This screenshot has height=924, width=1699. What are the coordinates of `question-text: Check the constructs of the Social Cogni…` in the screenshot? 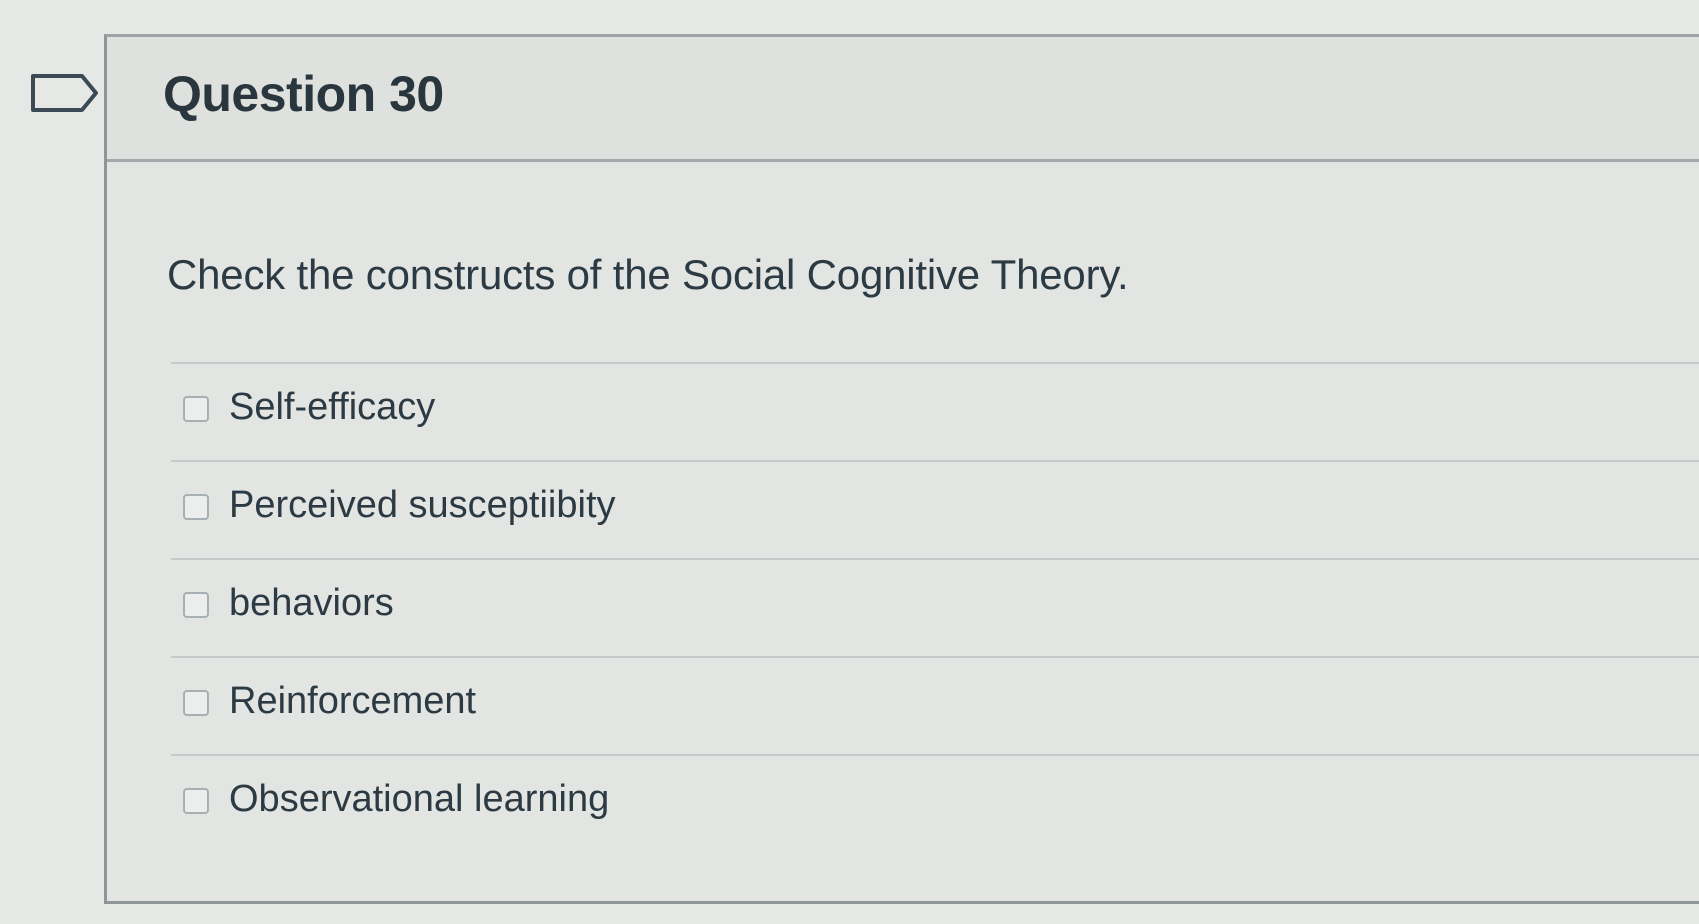 It's located at (648, 274).